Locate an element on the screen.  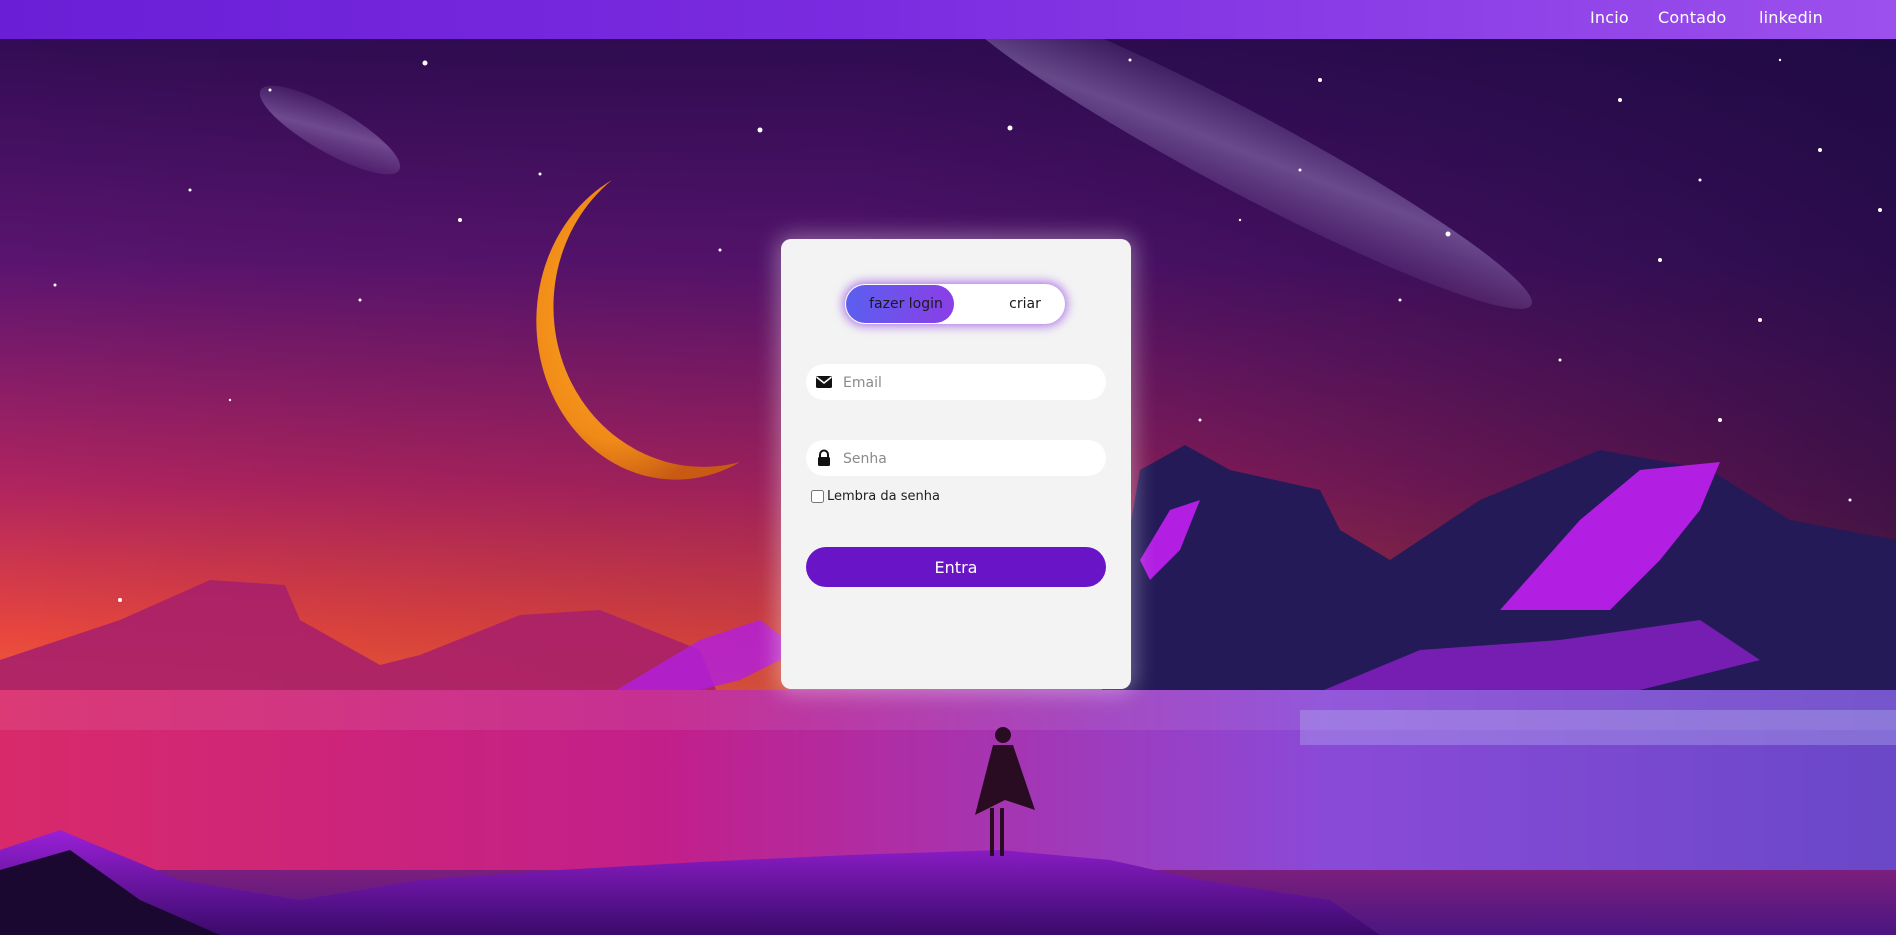
tab-create-account: criar is located at coordinates (1025, 304).